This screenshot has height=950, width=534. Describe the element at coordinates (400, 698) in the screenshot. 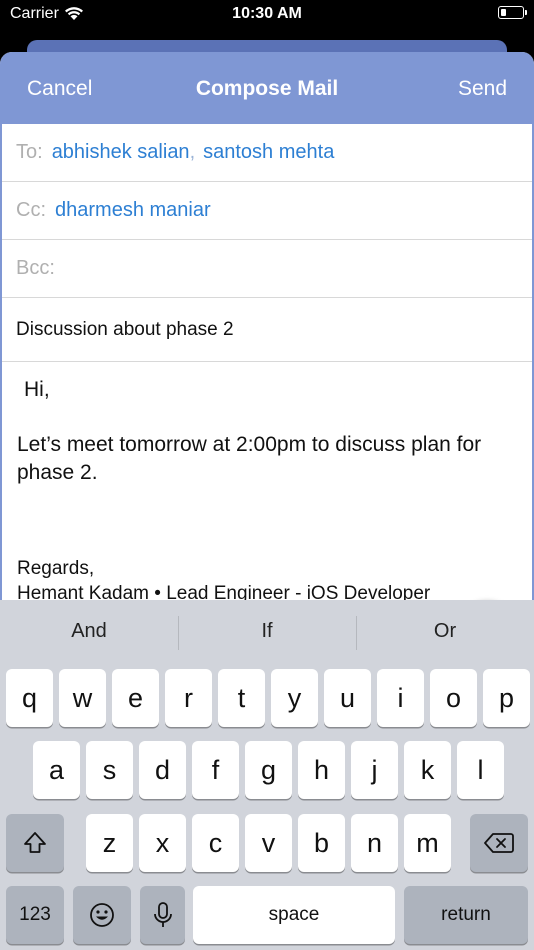

I see `key-i: i` at that location.